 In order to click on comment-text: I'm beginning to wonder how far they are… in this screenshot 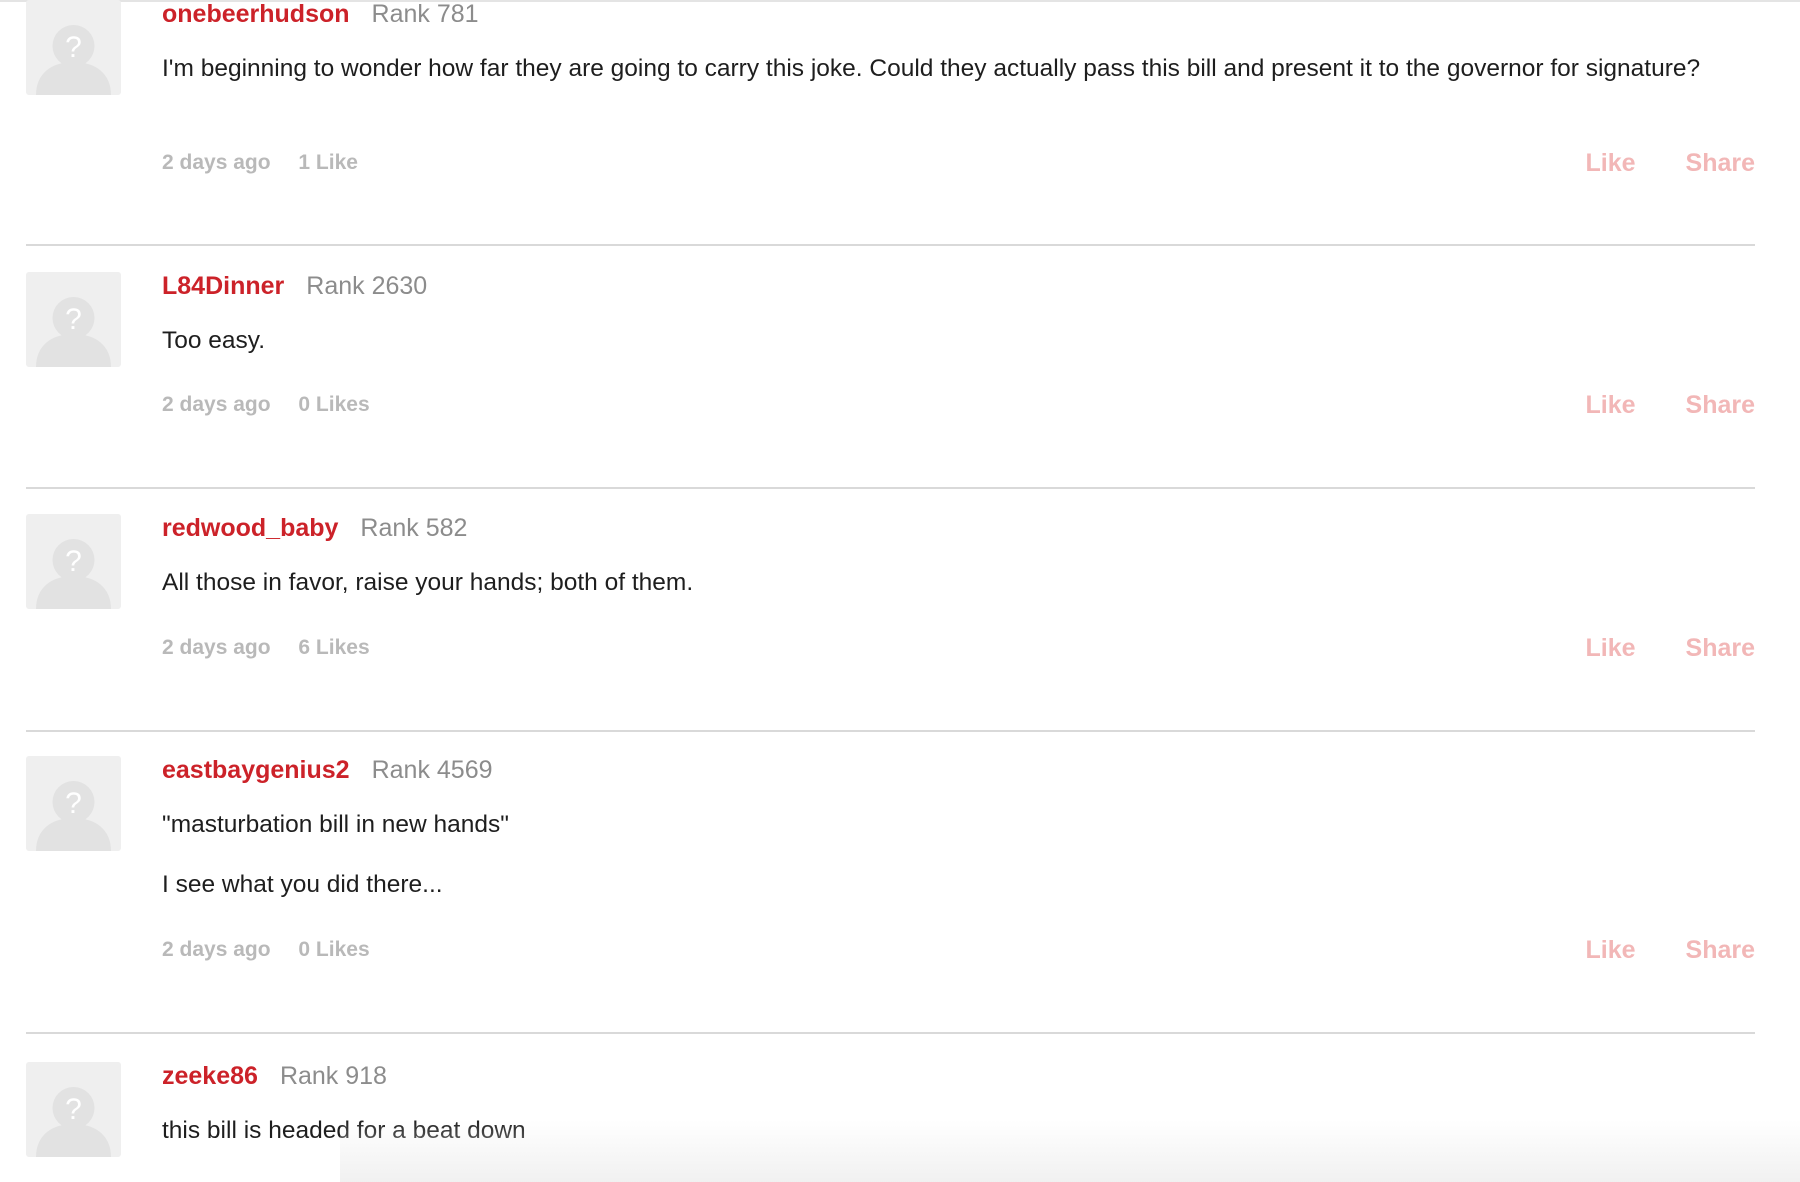, I will do `click(958, 69)`.